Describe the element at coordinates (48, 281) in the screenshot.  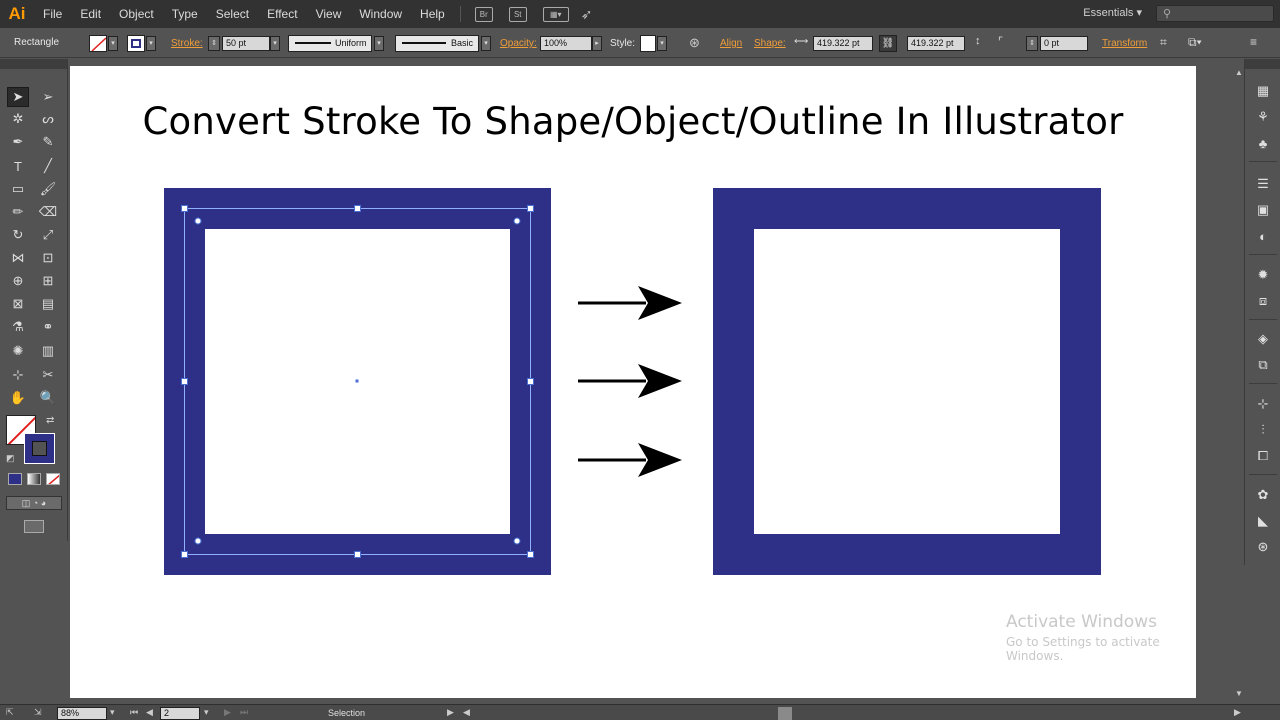
I see `perspective-grid-tool-icon: ⊞` at that location.